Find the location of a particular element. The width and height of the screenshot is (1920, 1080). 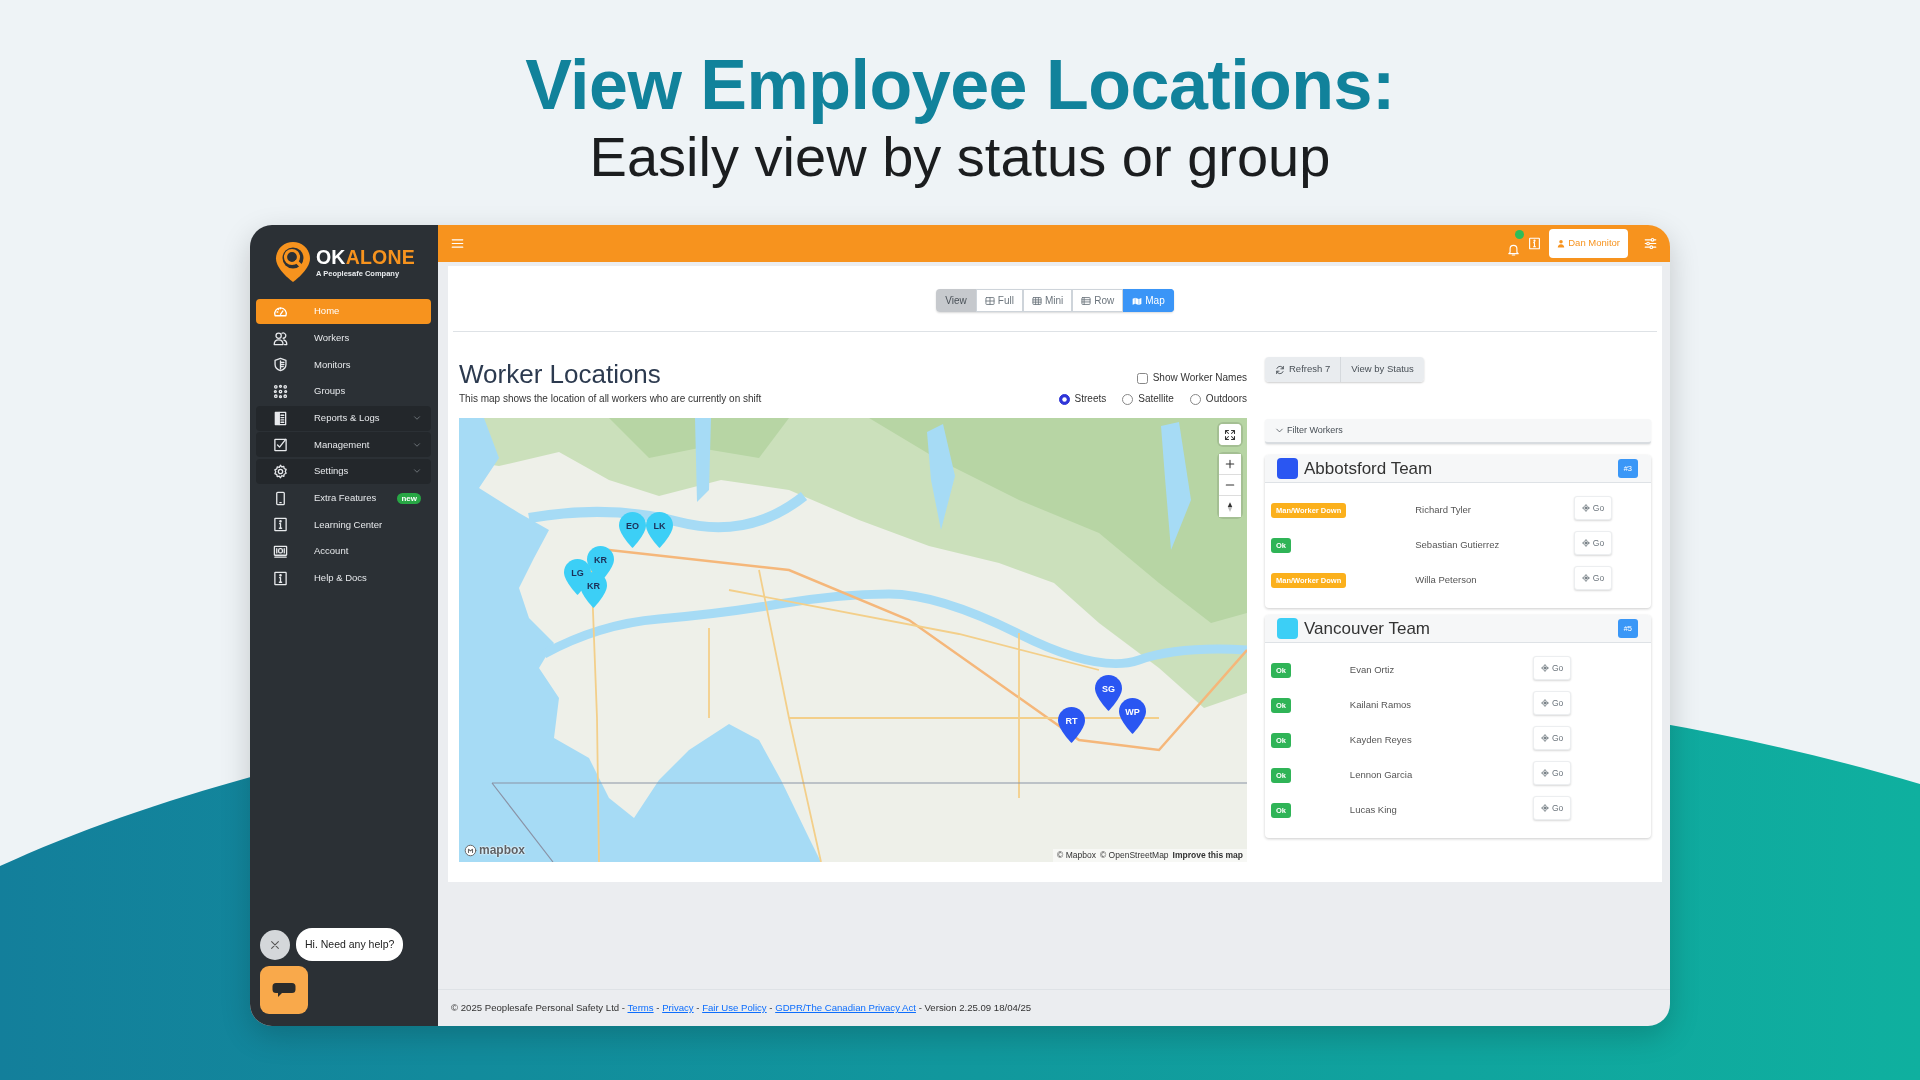

people-icon is located at coordinates (280, 338).